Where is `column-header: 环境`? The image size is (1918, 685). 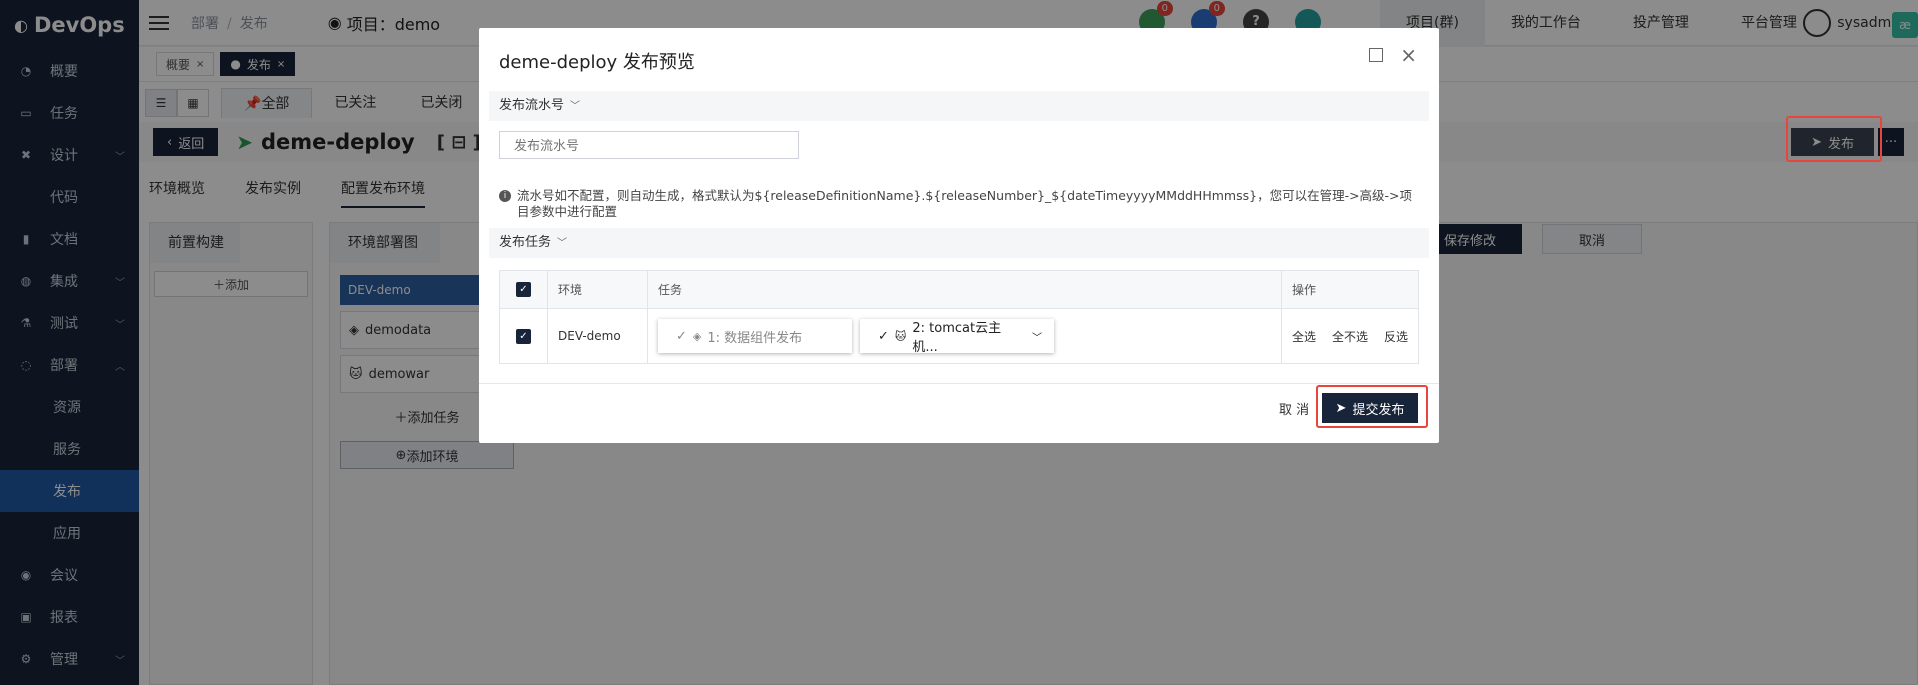 column-header: 环境 is located at coordinates (598, 289).